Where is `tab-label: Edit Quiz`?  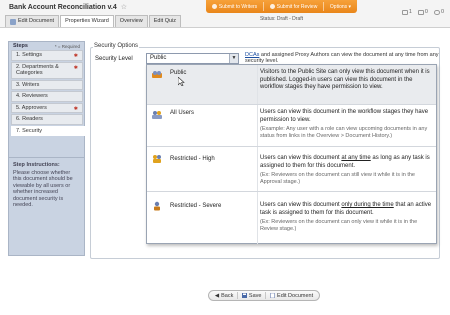
tab-label: Edit Quiz is located at coordinates (165, 21).